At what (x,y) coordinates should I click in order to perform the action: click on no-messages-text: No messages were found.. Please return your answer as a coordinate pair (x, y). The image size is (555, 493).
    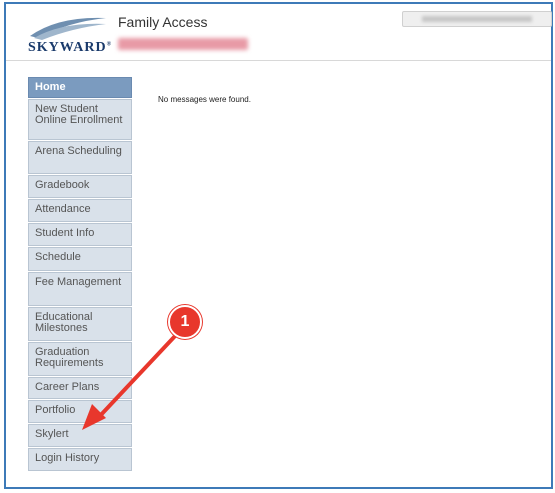
    Looking at the image, I should click on (204, 99).